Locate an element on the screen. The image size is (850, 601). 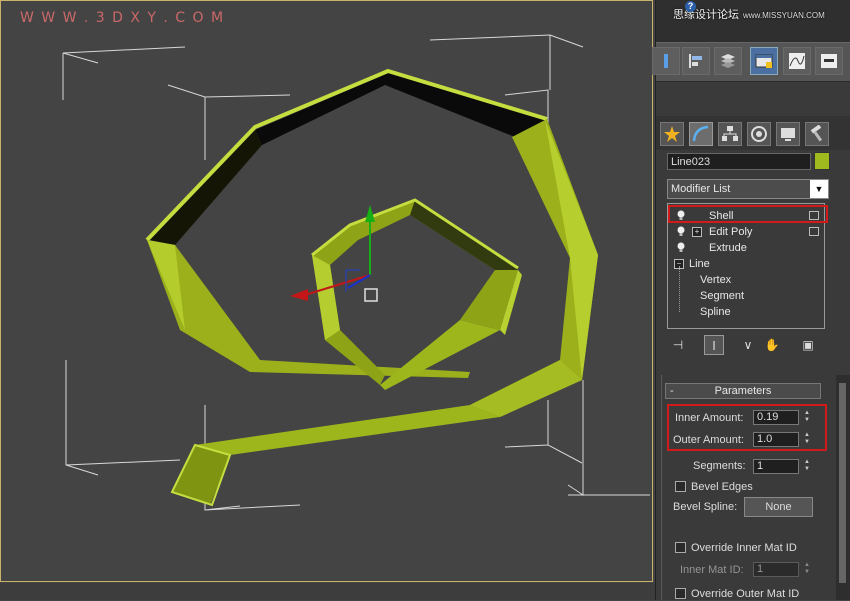
schematic-icon is located at coordinates (829, 61).